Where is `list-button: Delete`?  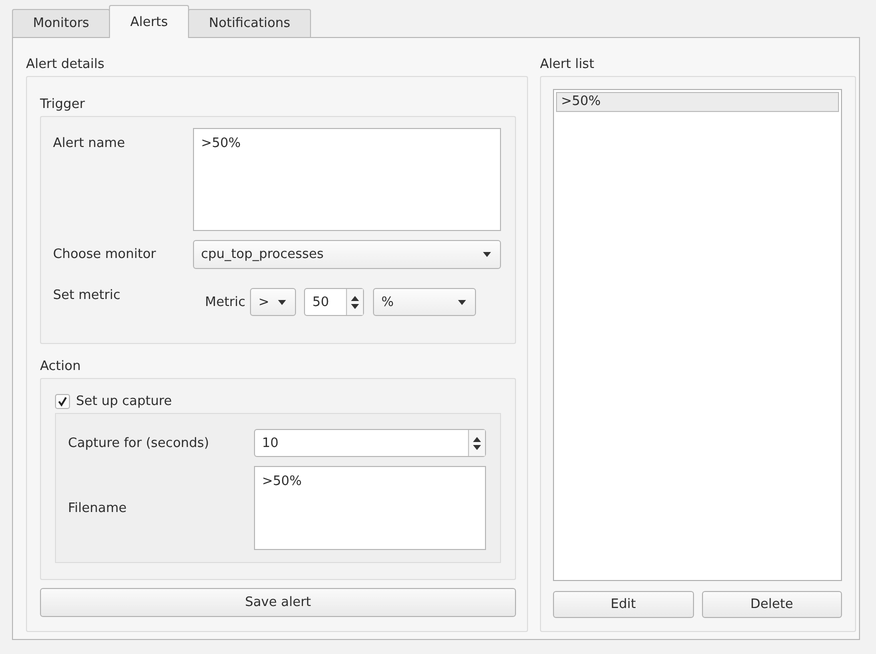 list-button: Delete is located at coordinates (772, 604).